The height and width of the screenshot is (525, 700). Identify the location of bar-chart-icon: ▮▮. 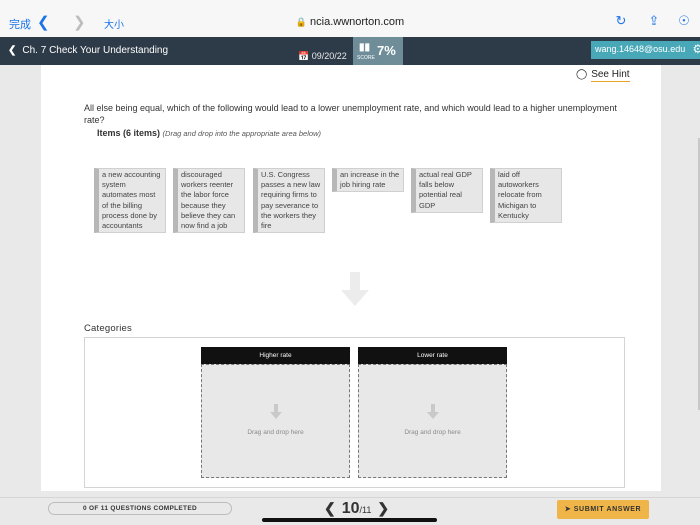
(365, 47).